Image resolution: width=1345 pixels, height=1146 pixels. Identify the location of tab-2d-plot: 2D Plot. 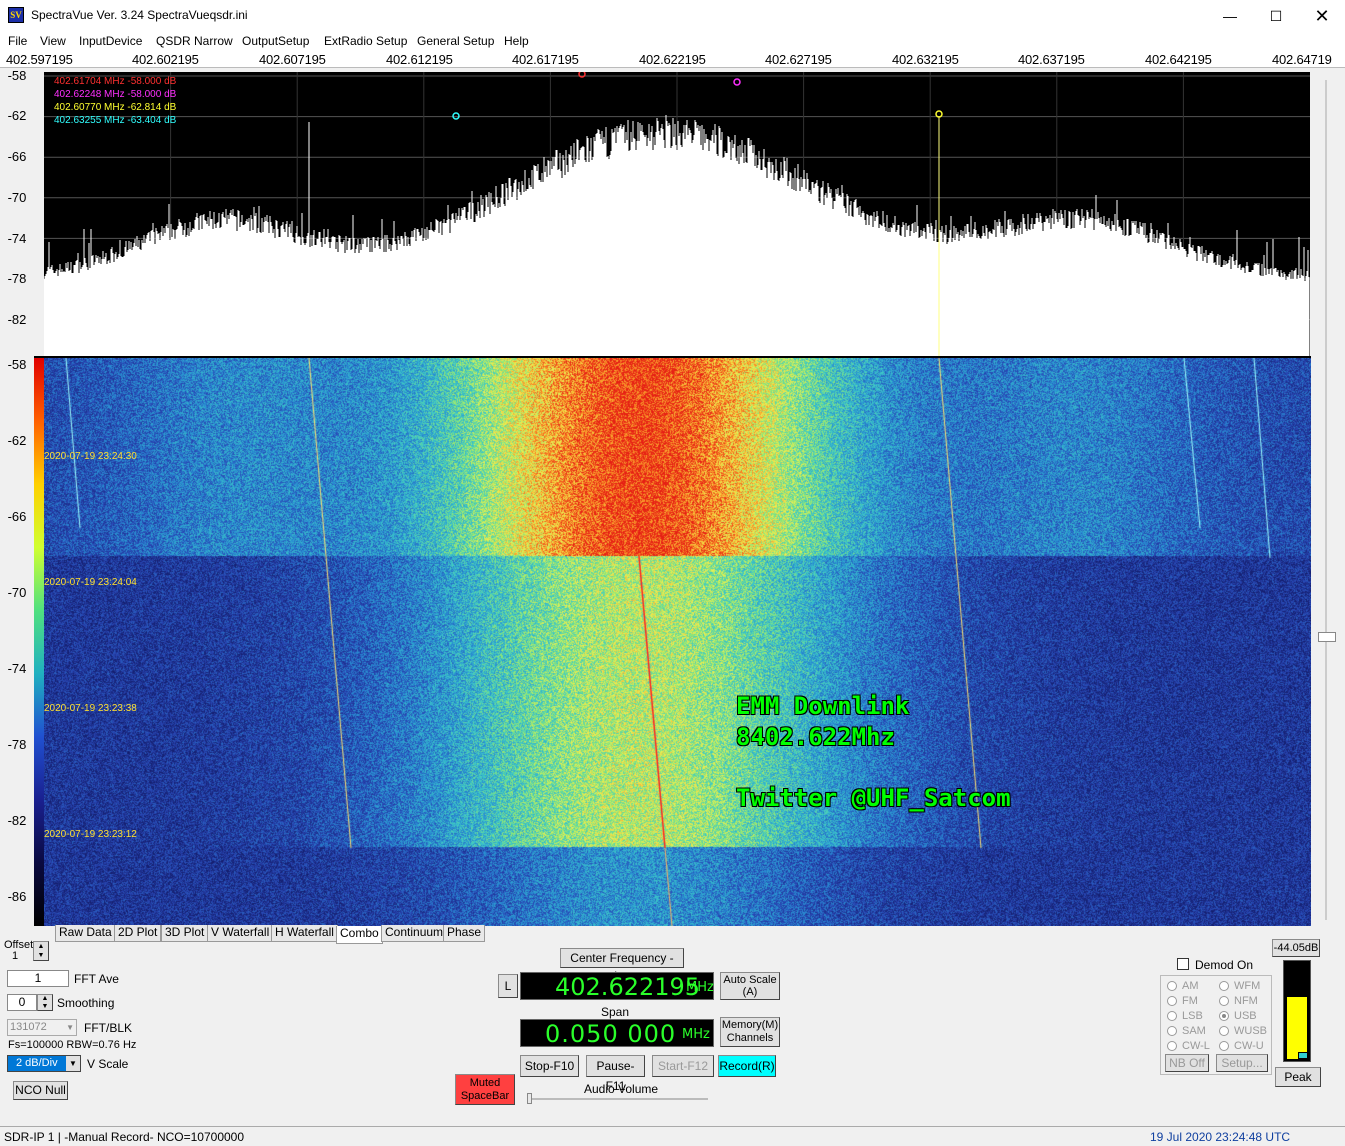
(138, 933).